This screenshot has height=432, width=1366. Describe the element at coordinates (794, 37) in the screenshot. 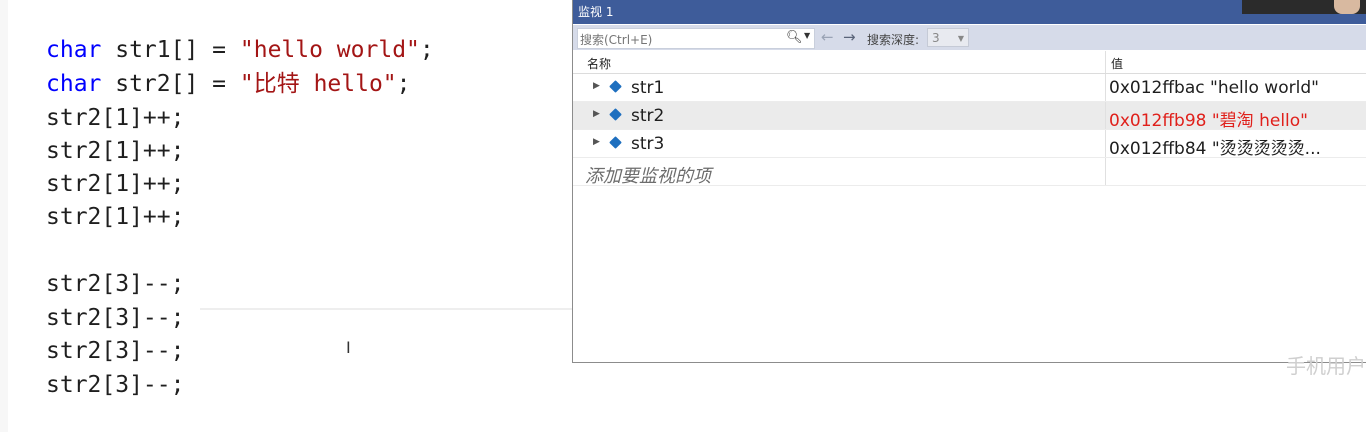

I see `search-icon: 🔍︎` at that location.